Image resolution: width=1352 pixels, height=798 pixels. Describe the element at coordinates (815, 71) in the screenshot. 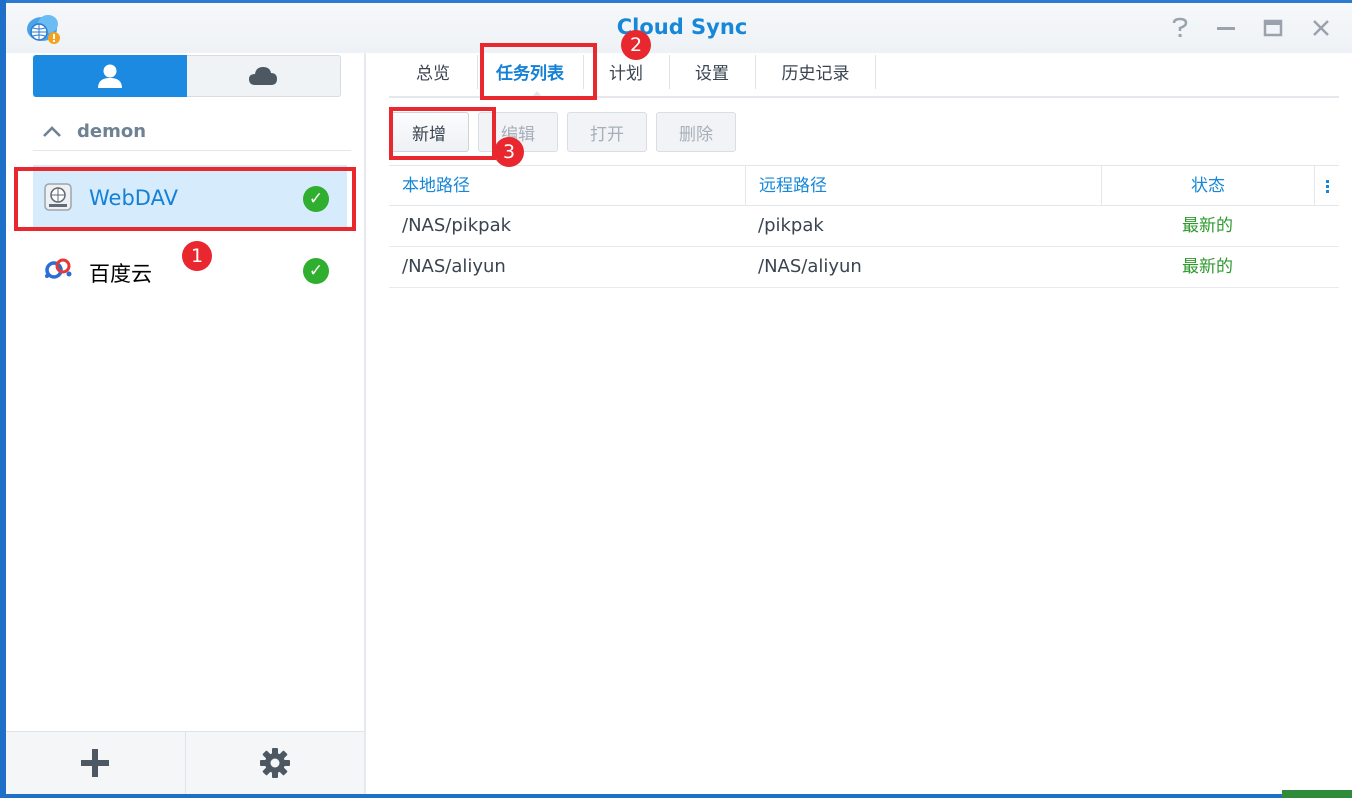

I see `tab-history: 历史记录` at that location.